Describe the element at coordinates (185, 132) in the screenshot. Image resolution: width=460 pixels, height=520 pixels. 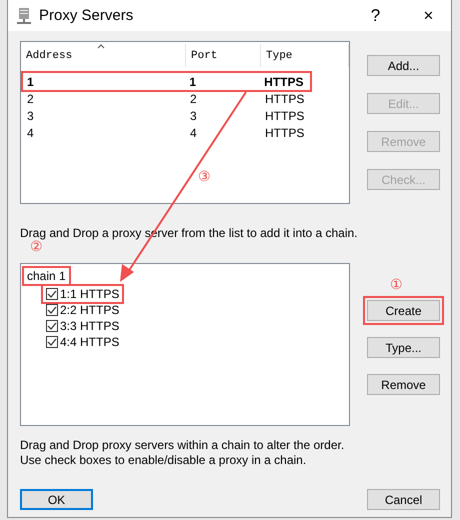
I see `table-row: 4 4 HTTPS` at that location.